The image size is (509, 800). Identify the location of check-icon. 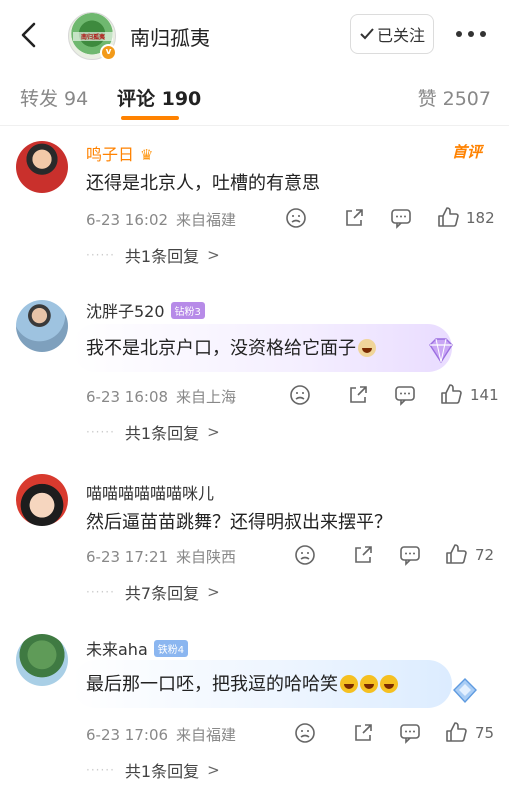
(367, 34).